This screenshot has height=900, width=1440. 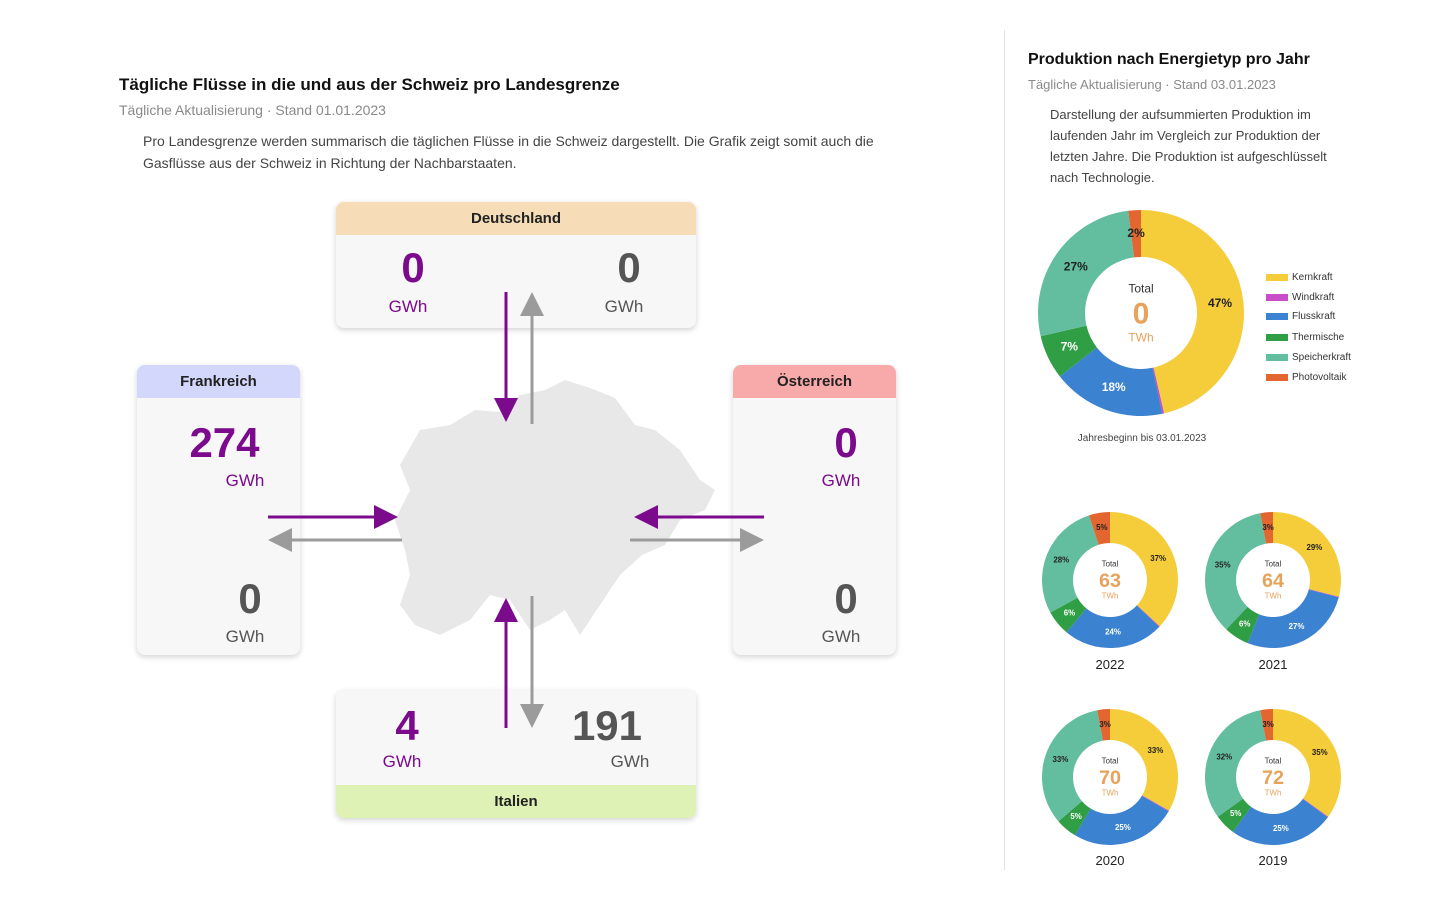 What do you see at coordinates (1224, 757) in the screenshot?
I see `donut-slice-label: 32%` at bounding box center [1224, 757].